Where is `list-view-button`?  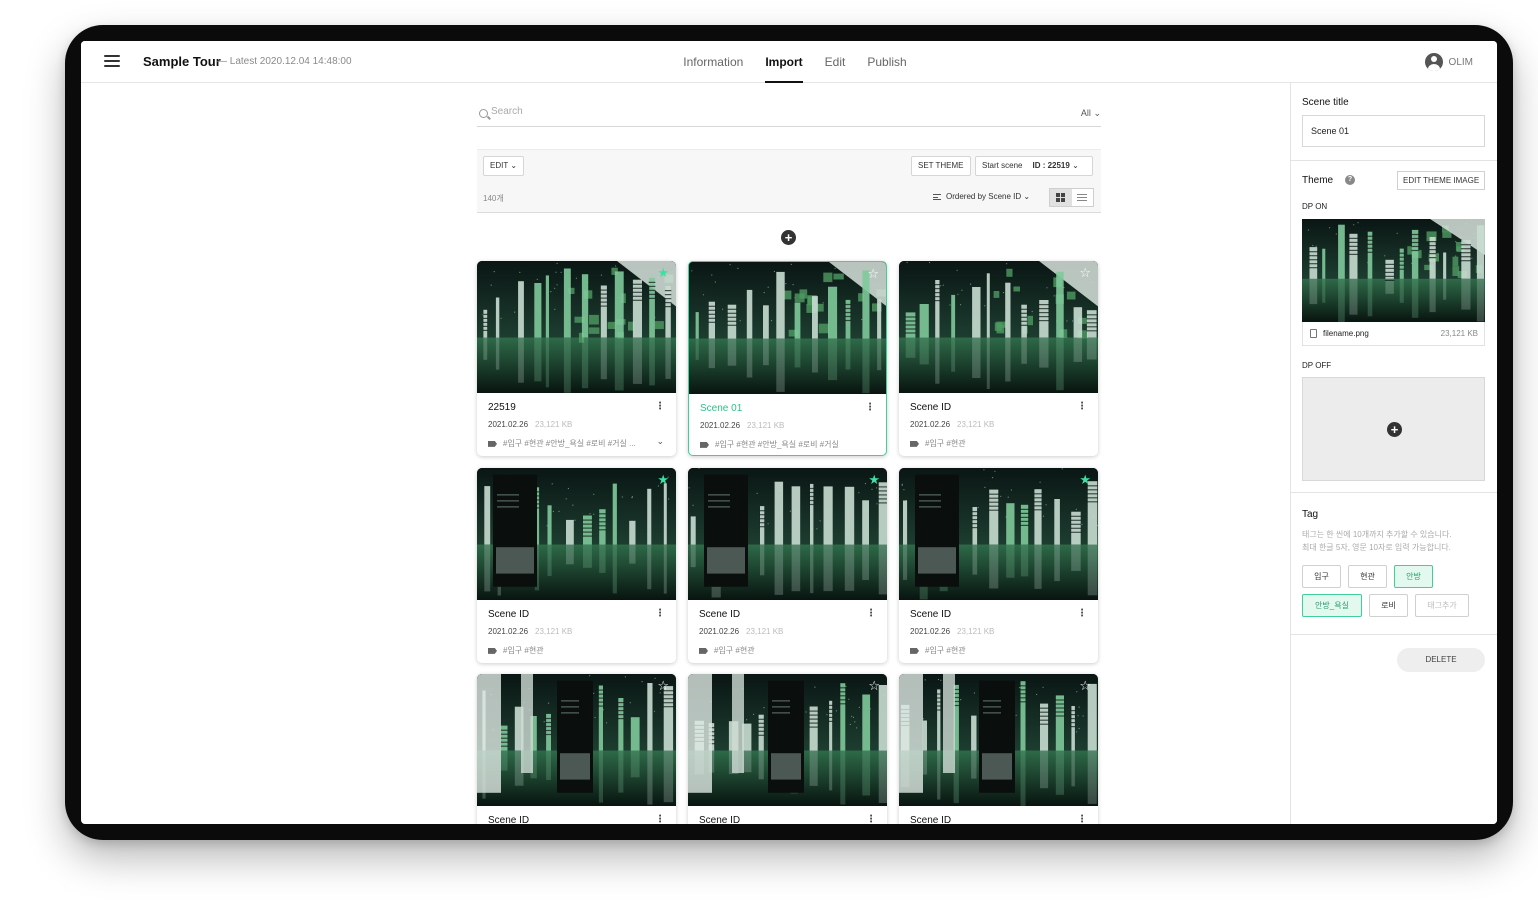
list-view-button is located at coordinates (1083, 197).